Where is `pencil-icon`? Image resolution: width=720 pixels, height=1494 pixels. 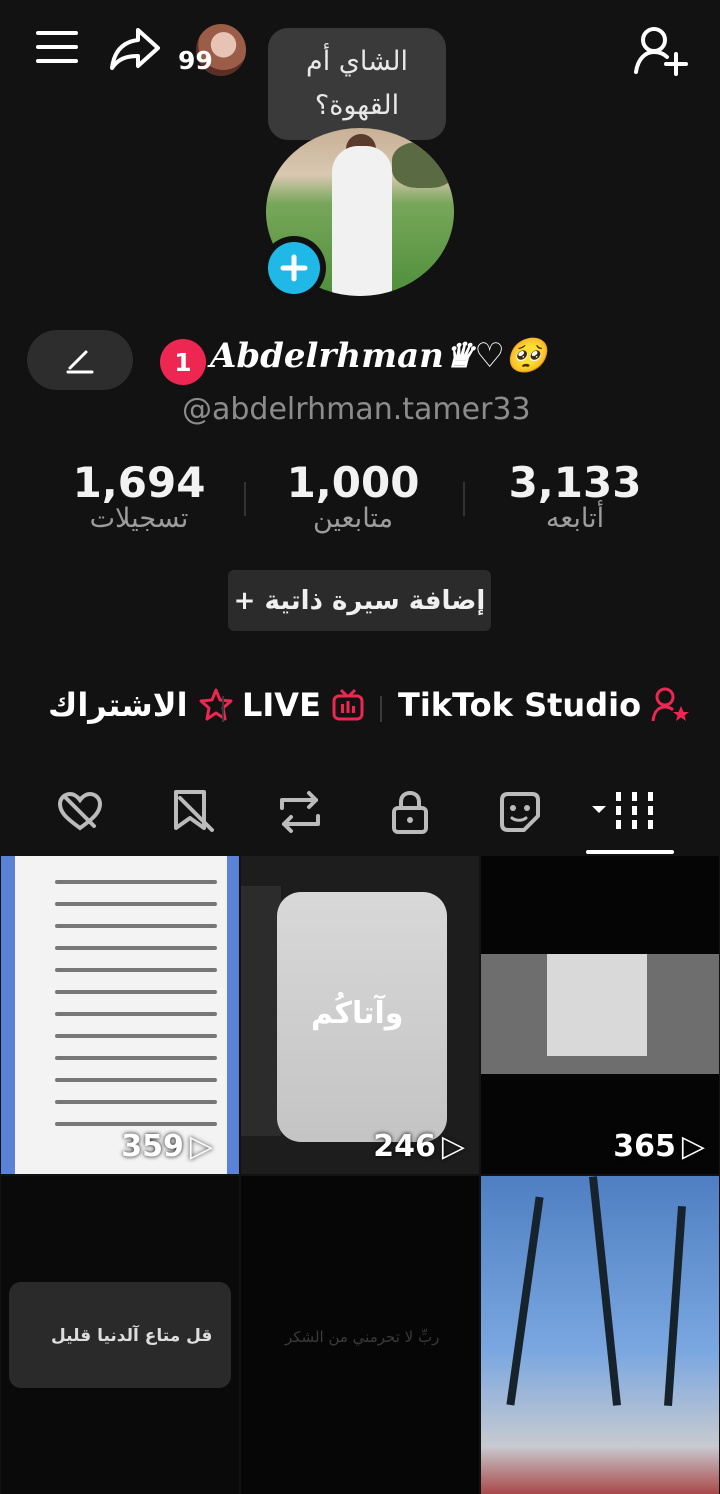 pencil-icon is located at coordinates (80, 360).